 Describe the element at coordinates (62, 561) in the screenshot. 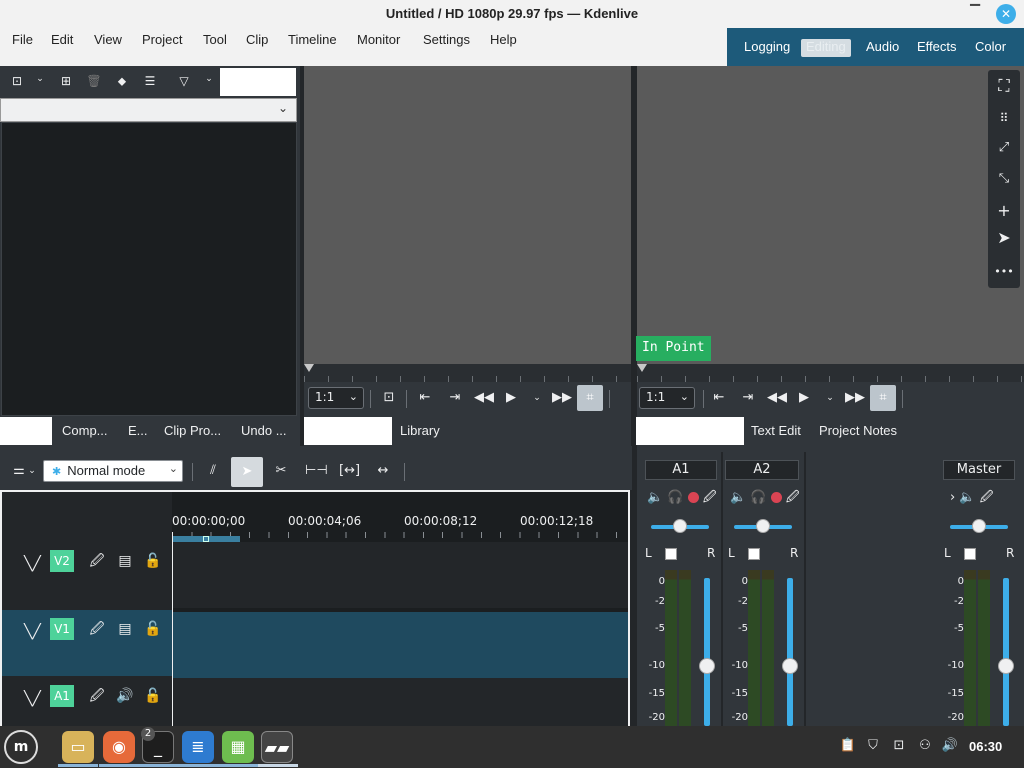

I see `track-name: V2` at that location.